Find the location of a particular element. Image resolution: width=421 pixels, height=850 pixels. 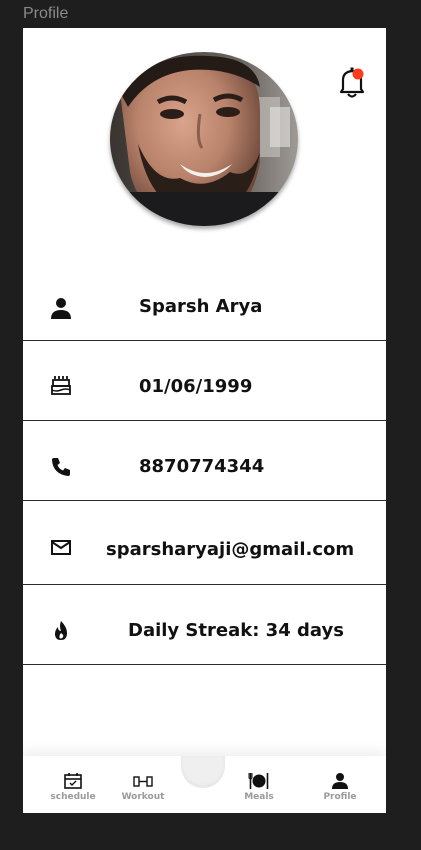

notification-dot is located at coordinates (358, 74).